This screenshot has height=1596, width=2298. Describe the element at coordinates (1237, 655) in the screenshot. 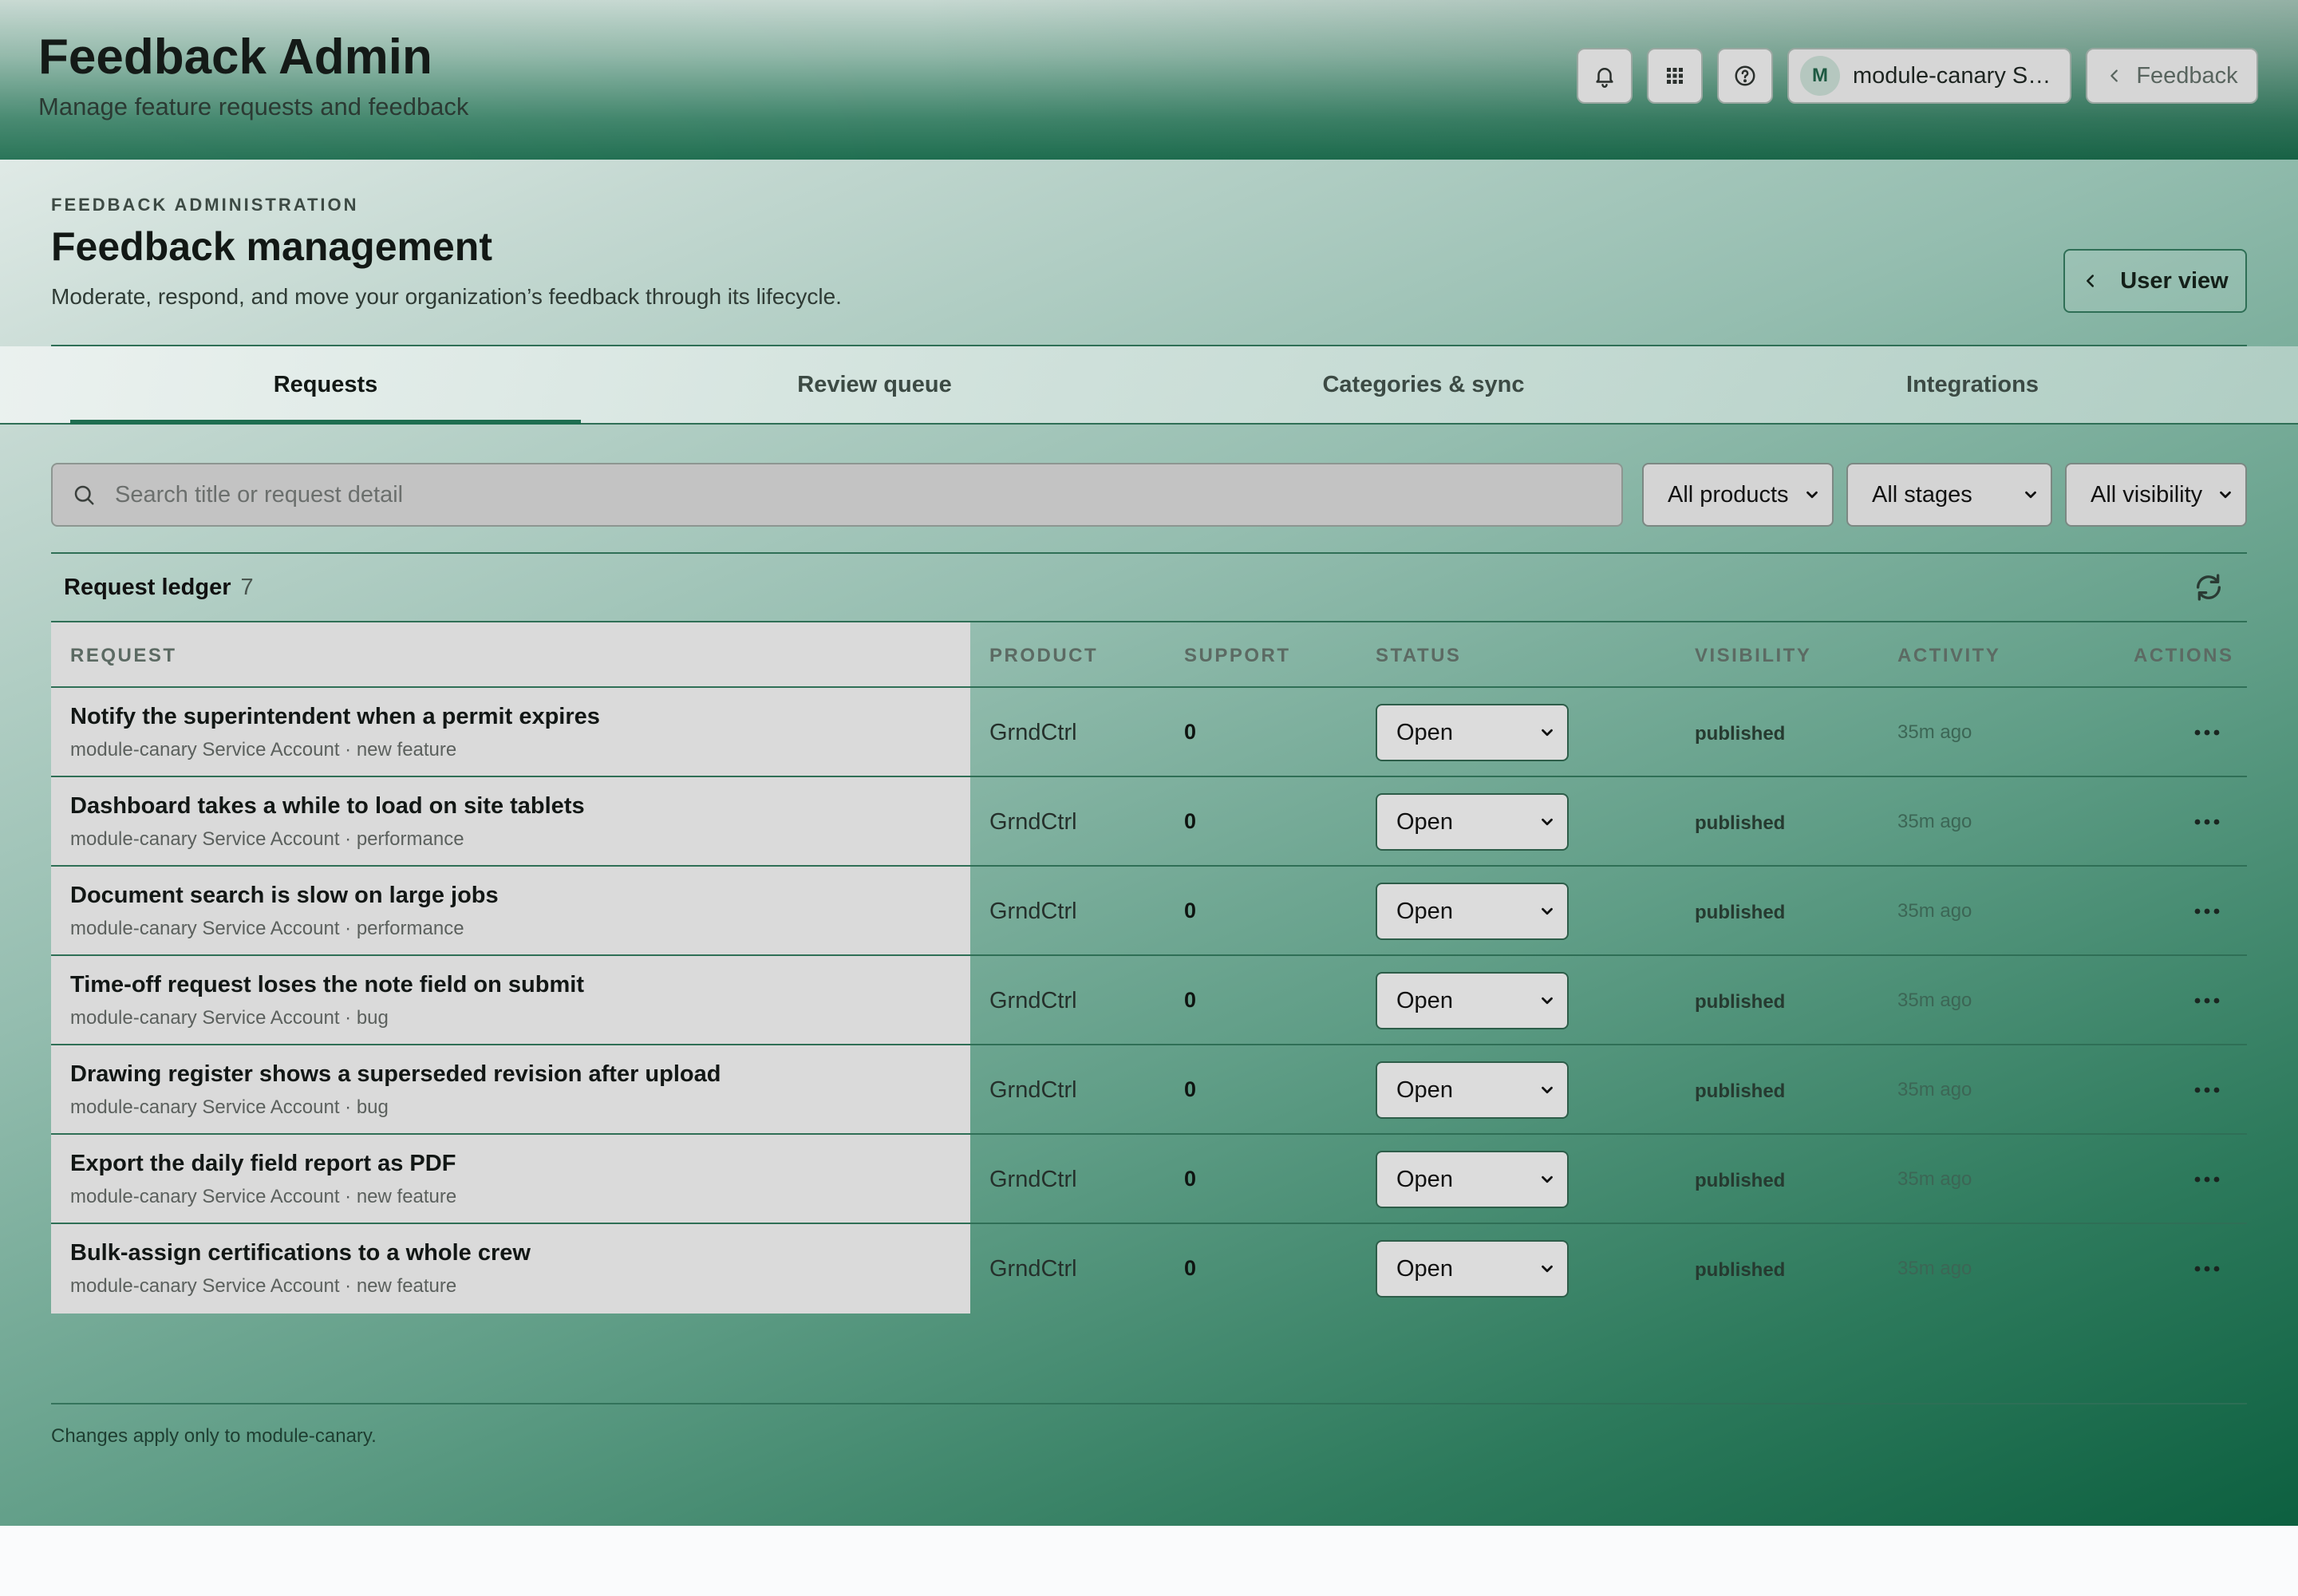

I see `column-header-support: SUPPORT` at that location.